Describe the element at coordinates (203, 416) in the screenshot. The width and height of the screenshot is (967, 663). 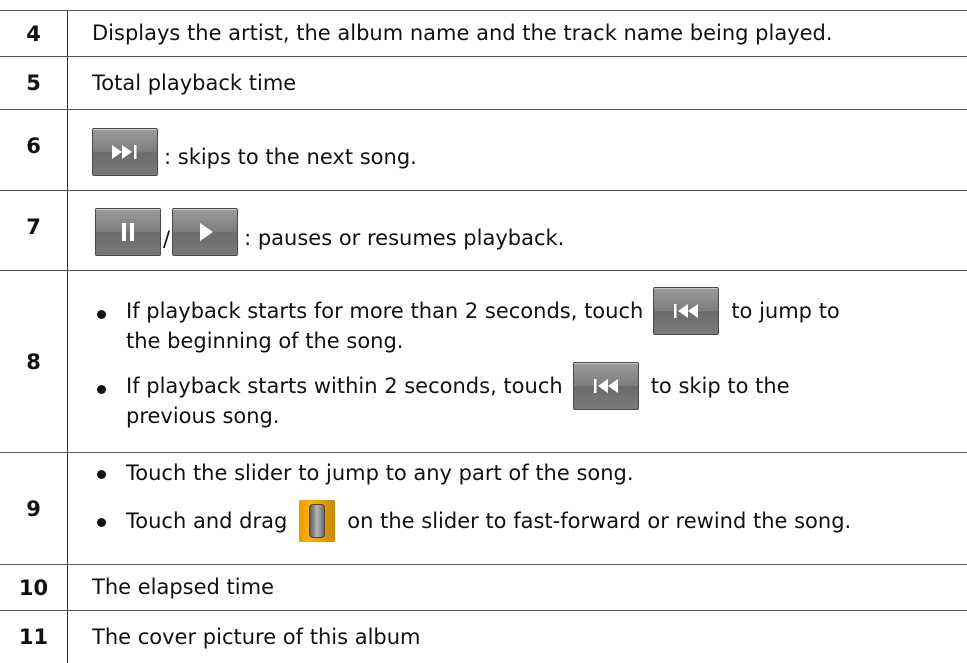
I see `bullet-text-continuation: previous song.` at that location.